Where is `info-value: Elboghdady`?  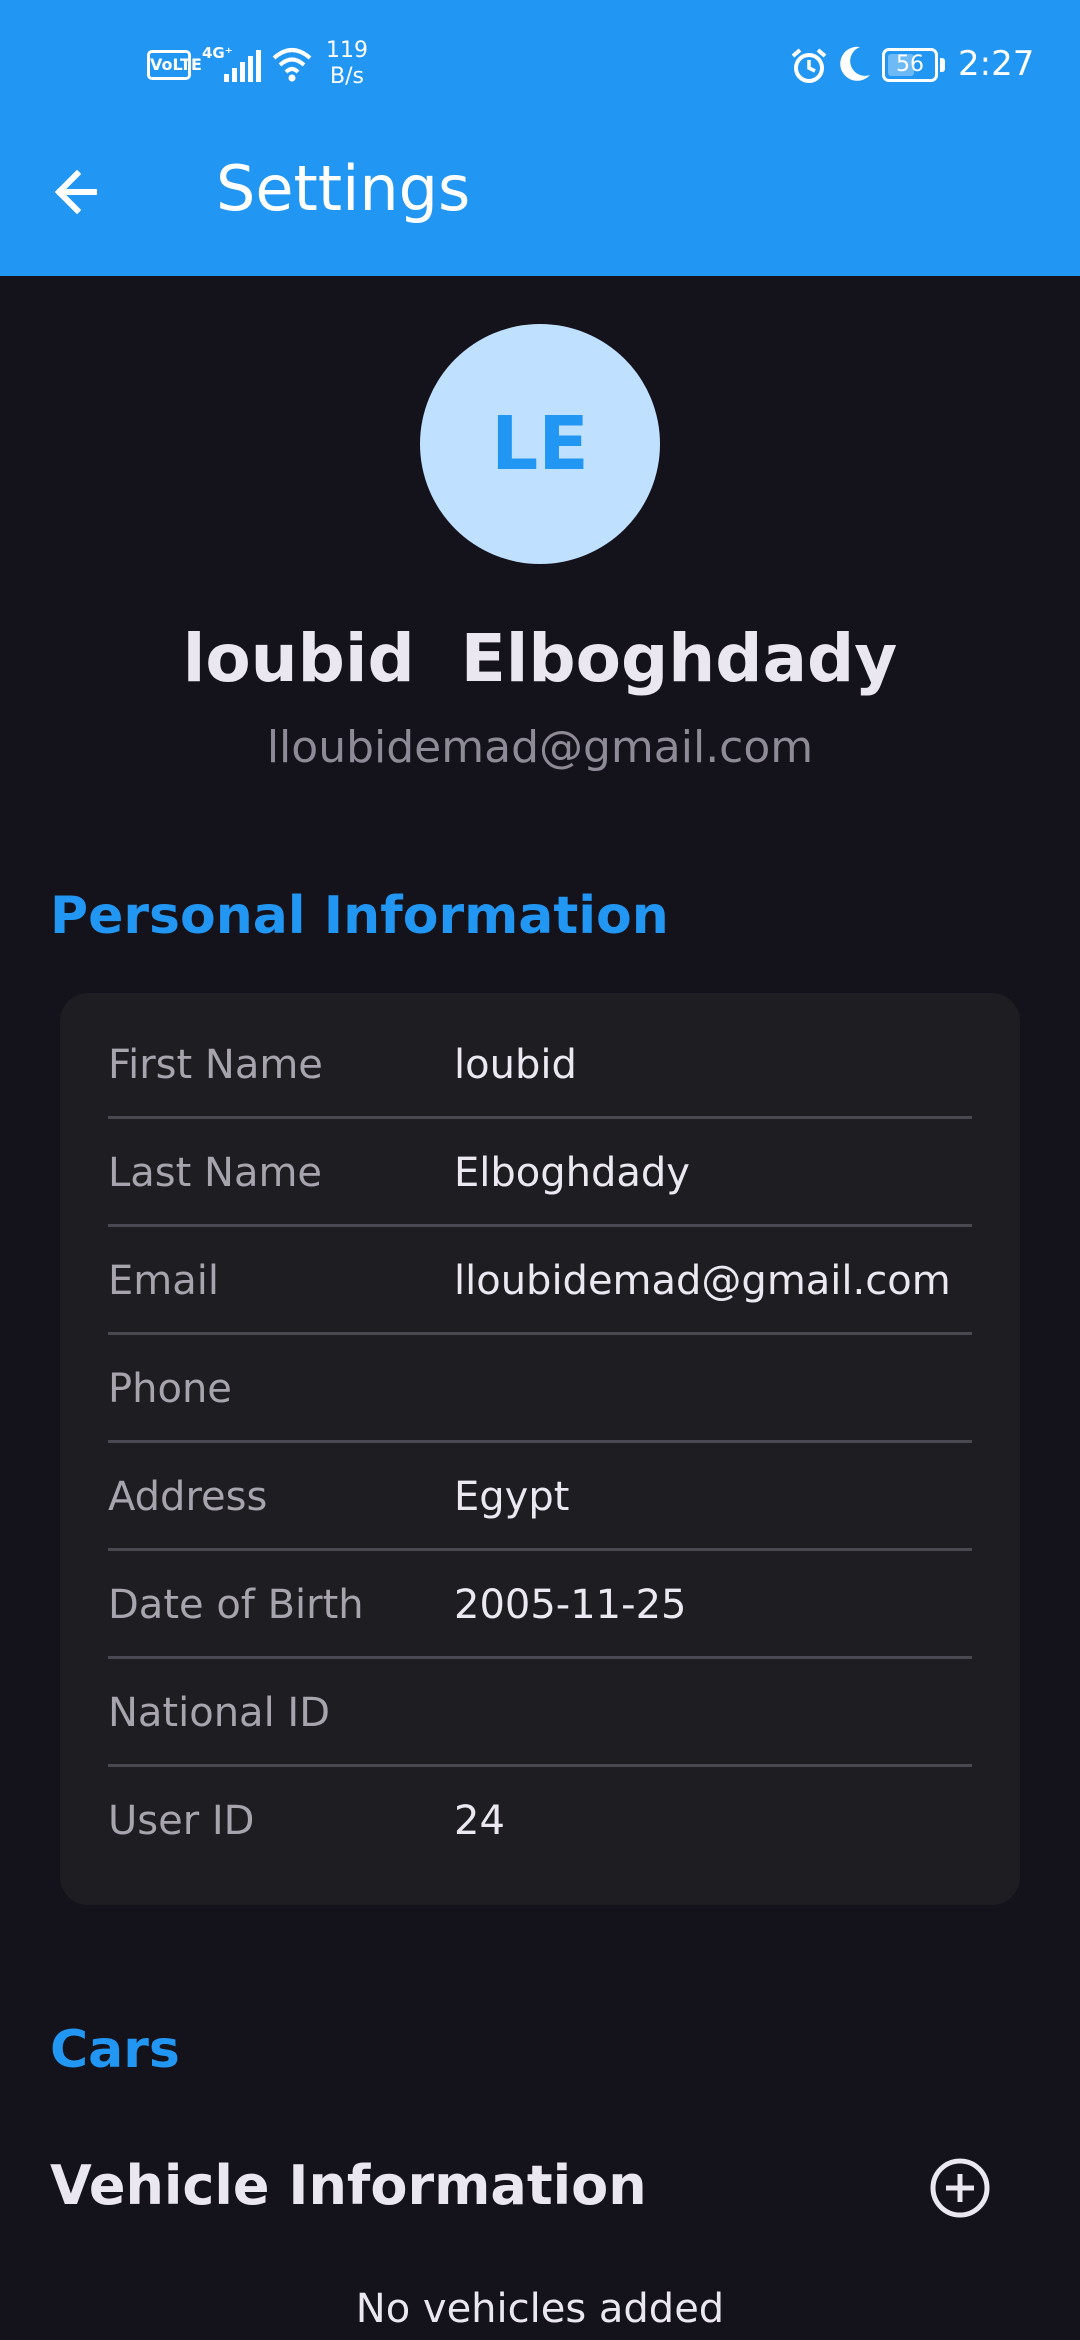 info-value: Elboghdady is located at coordinates (572, 1173).